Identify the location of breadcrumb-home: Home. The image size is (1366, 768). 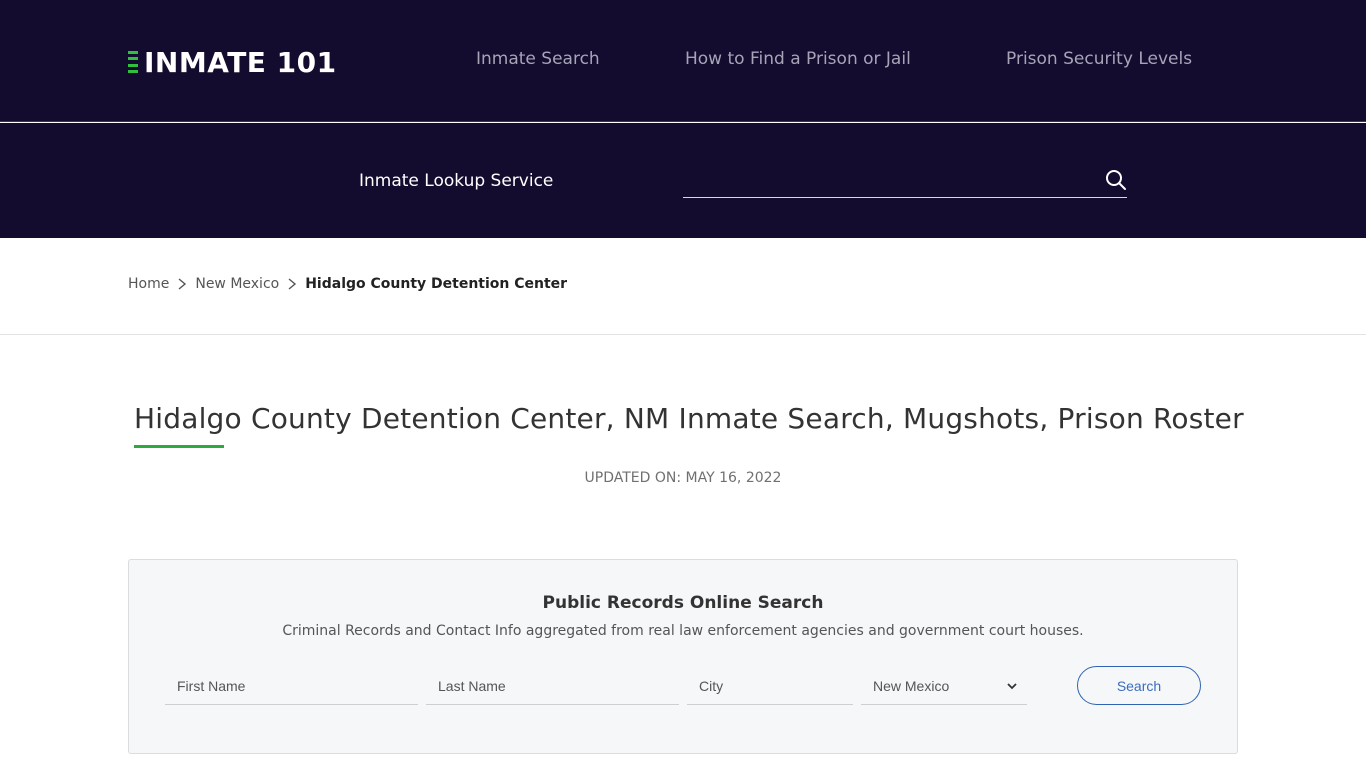
(148, 284).